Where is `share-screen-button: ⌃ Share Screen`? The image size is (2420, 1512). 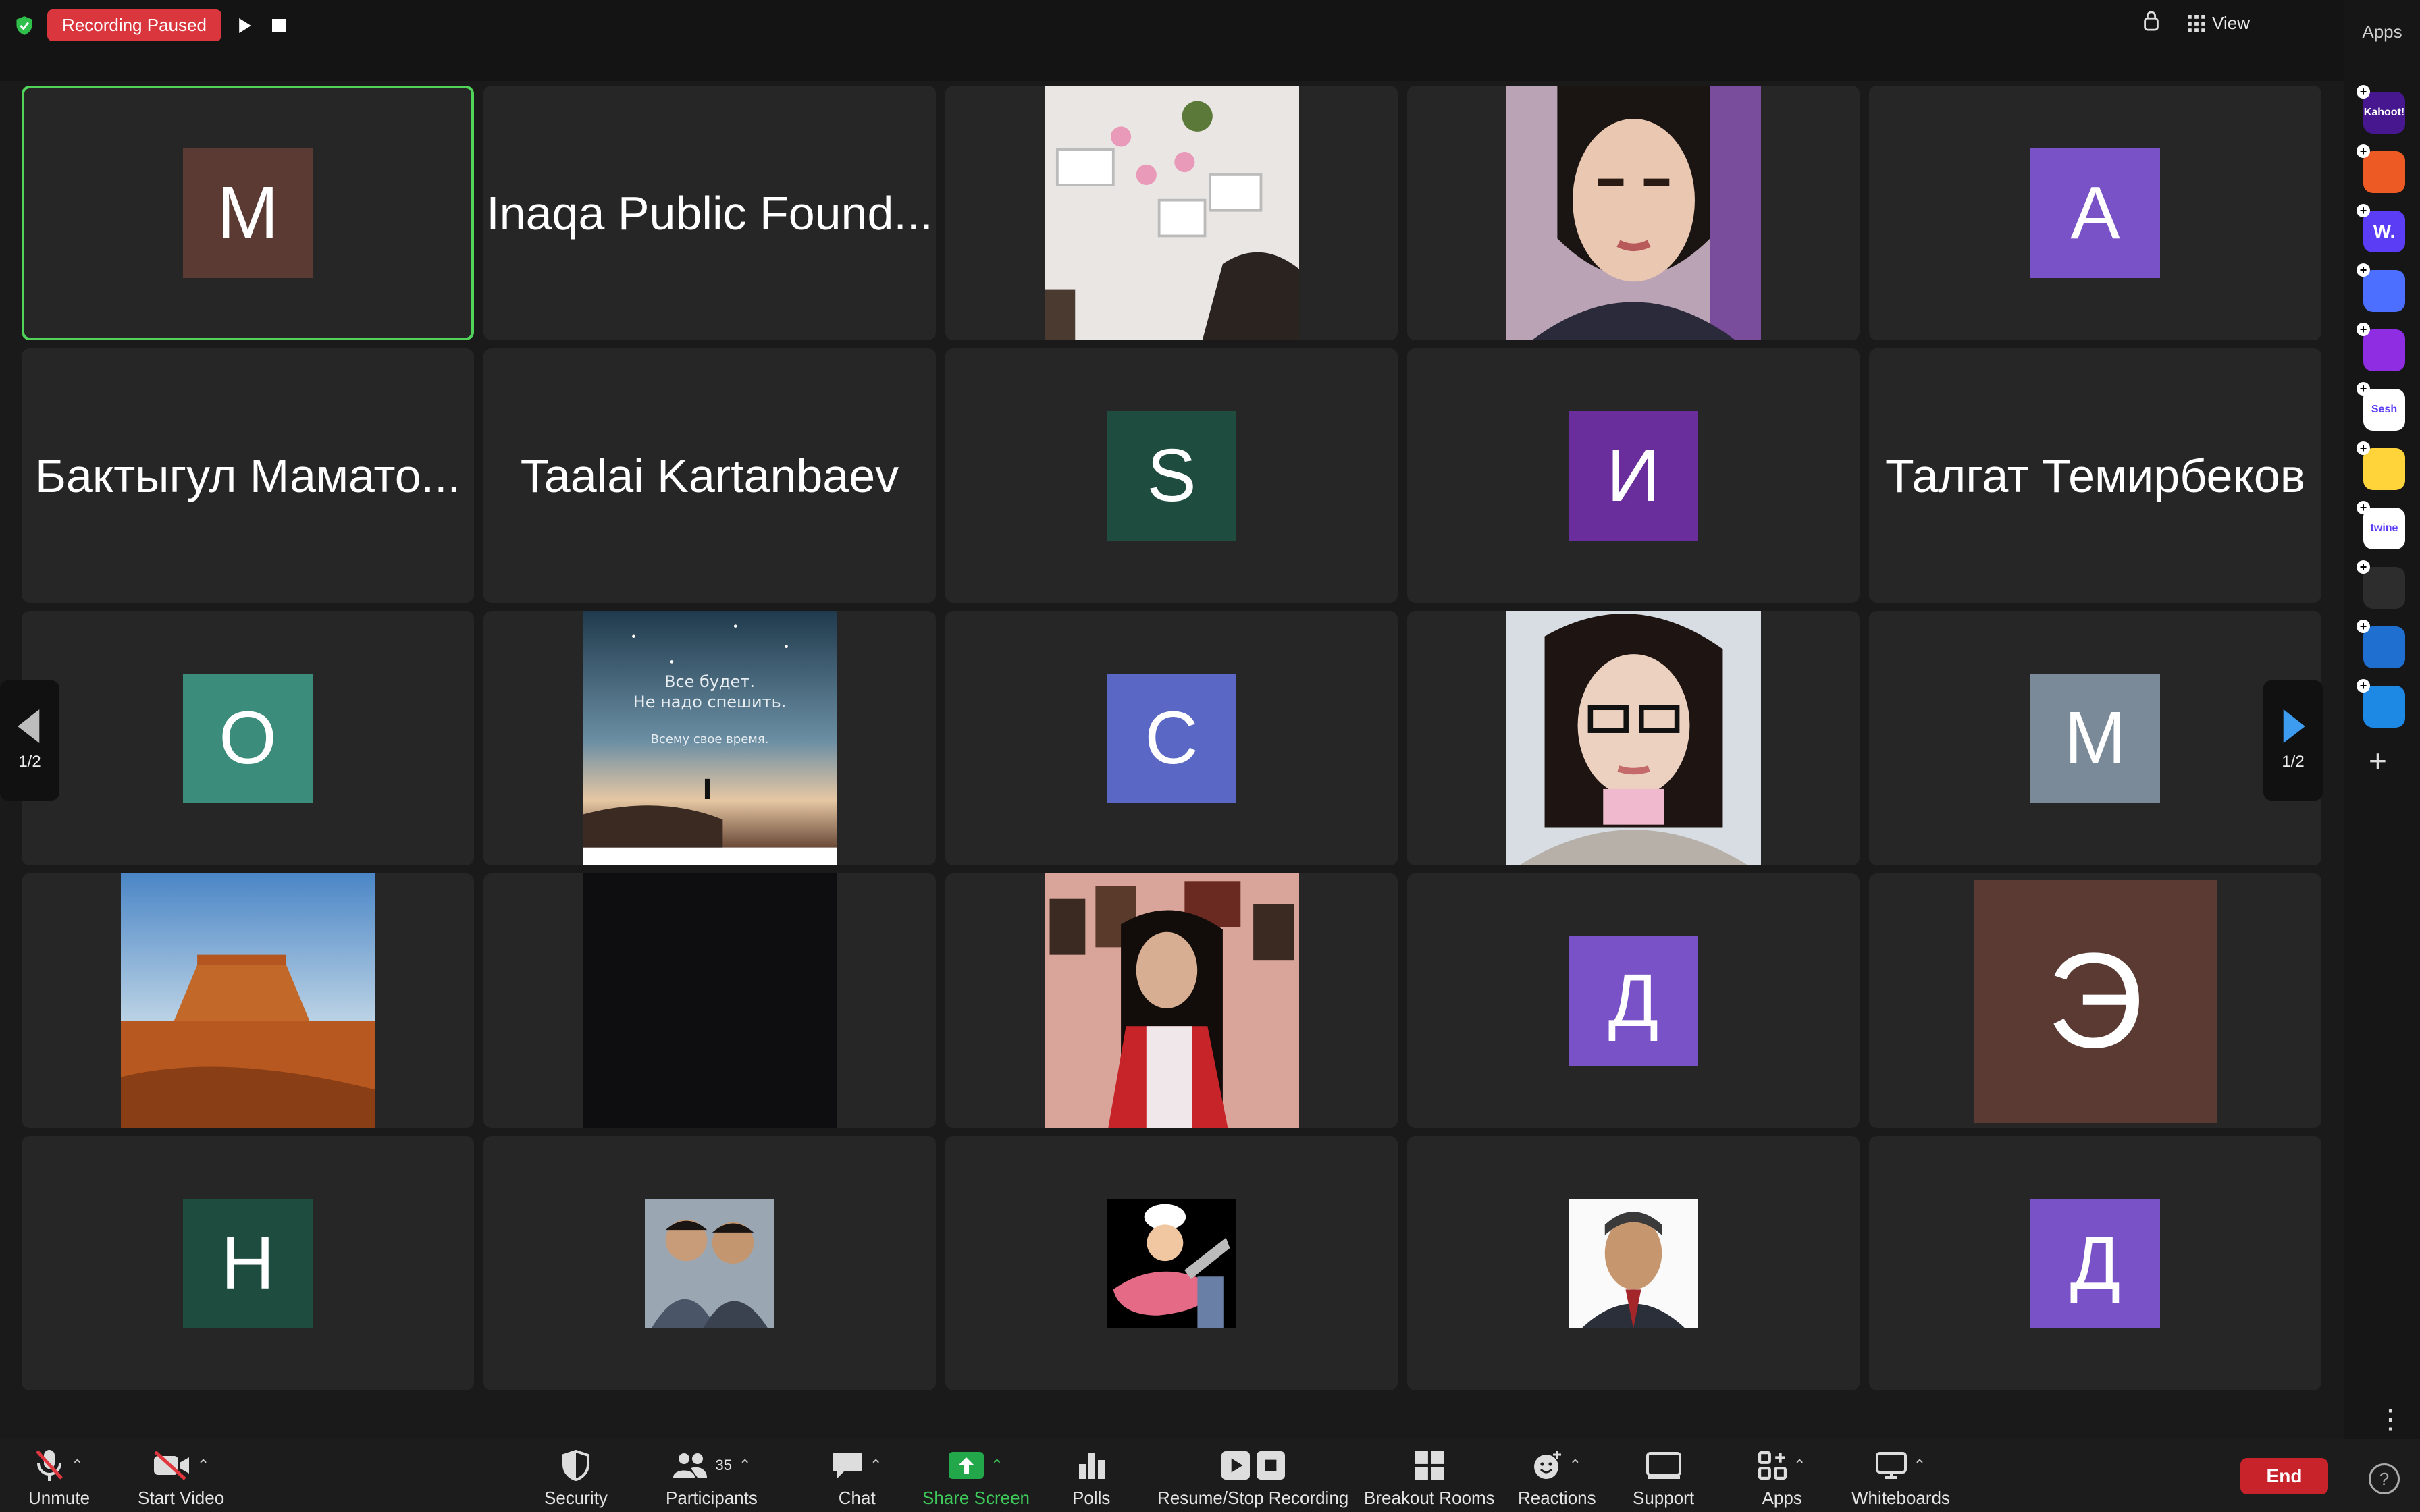
share-screen-button: ⌃ Share Screen is located at coordinates (976, 1479).